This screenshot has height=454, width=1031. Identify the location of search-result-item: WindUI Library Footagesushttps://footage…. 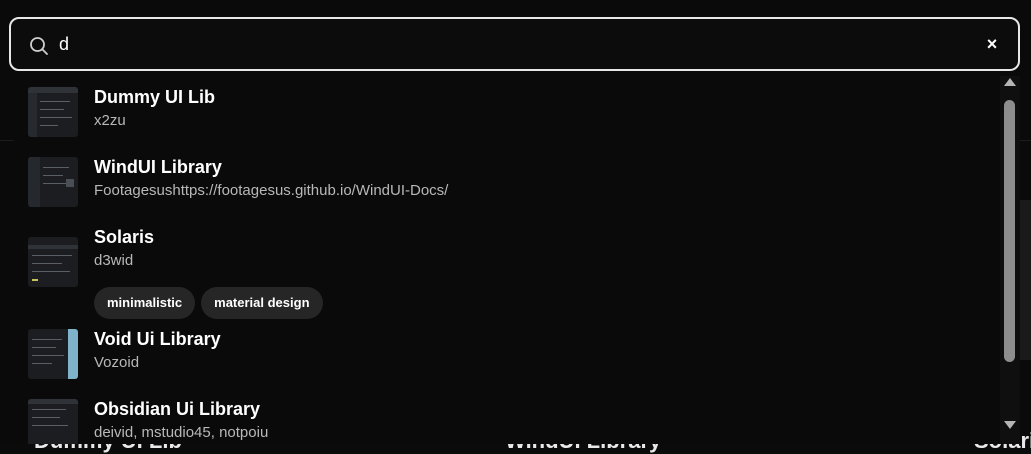
(506, 187).